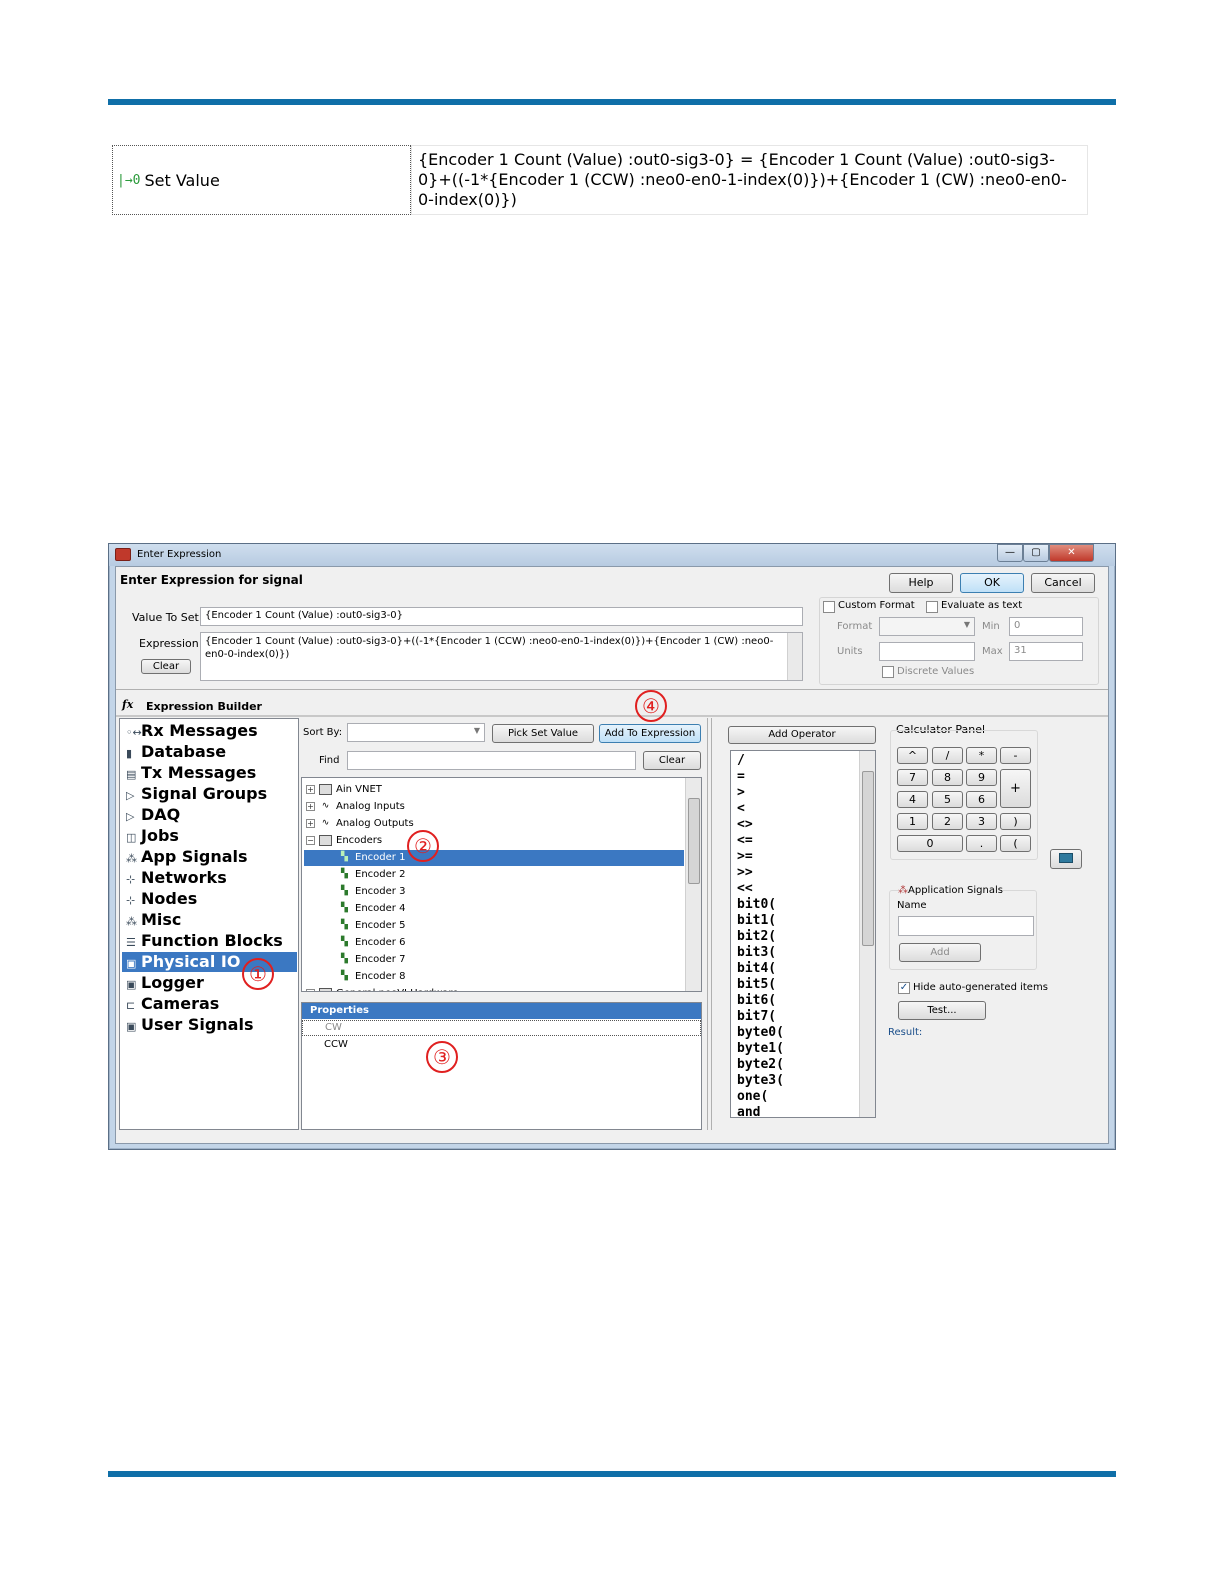  I want to click on operator-item: and, so click(748, 1111).